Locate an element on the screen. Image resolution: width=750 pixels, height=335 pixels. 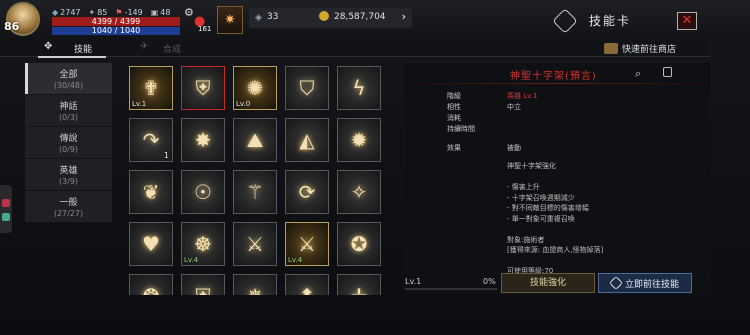
category-count: (0/3) is located at coordinates (68, 117).